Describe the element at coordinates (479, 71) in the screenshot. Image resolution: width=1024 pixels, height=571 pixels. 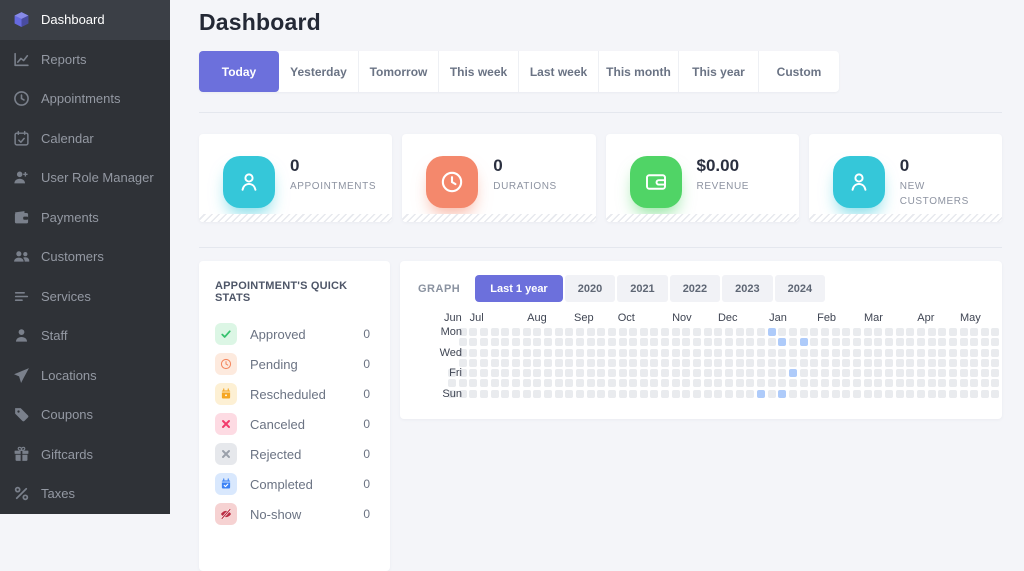
I see `filter-tab-this-week: This week` at that location.